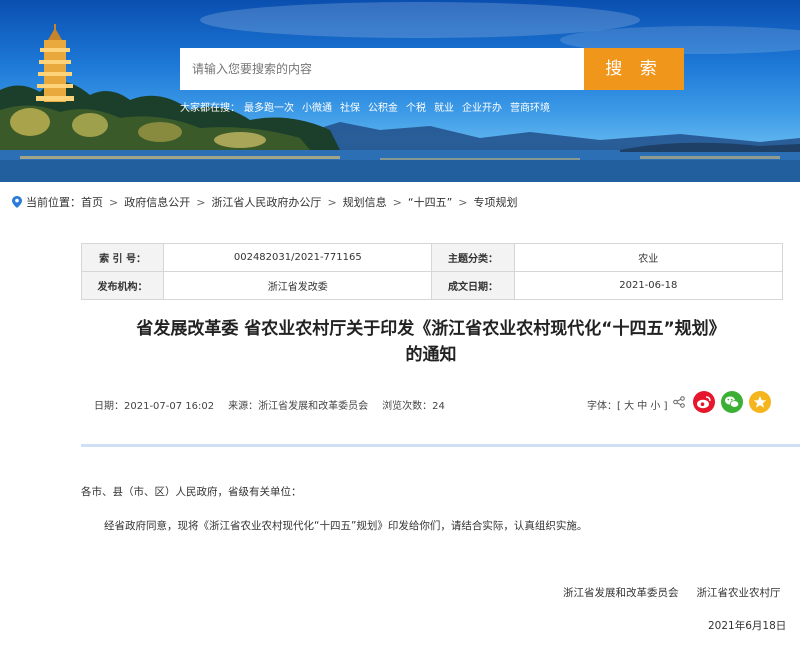 Image resolution: width=800 pixels, height=660 pixels. I want to click on document-date-value: 2021-06-18, so click(648, 285).